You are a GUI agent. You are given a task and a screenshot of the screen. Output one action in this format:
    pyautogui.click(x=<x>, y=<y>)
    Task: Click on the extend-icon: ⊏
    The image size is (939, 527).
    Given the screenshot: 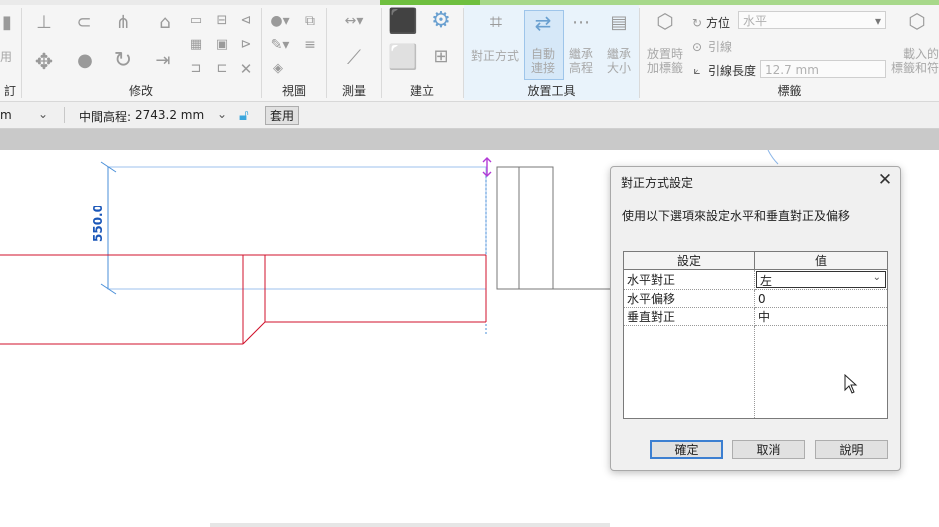 What is the action you would take?
    pyautogui.click(x=222, y=69)
    